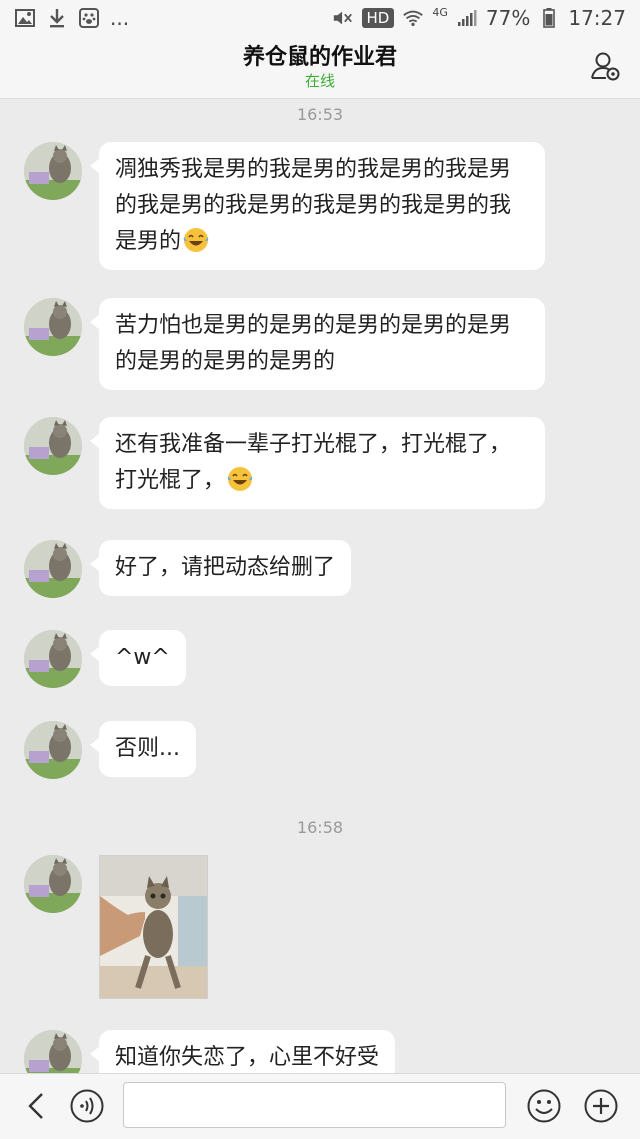 The width and height of the screenshot is (640, 1139). I want to click on message-bubble: 好了，请把动态给删了, so click(220, 568).